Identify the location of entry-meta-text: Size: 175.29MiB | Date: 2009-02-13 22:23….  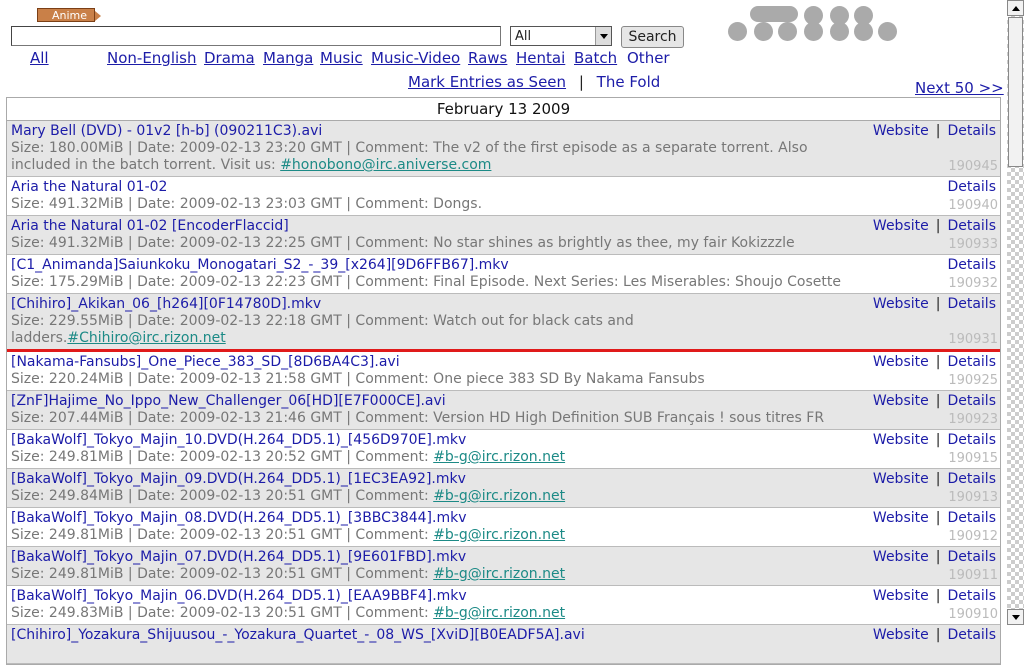
(426, 282).